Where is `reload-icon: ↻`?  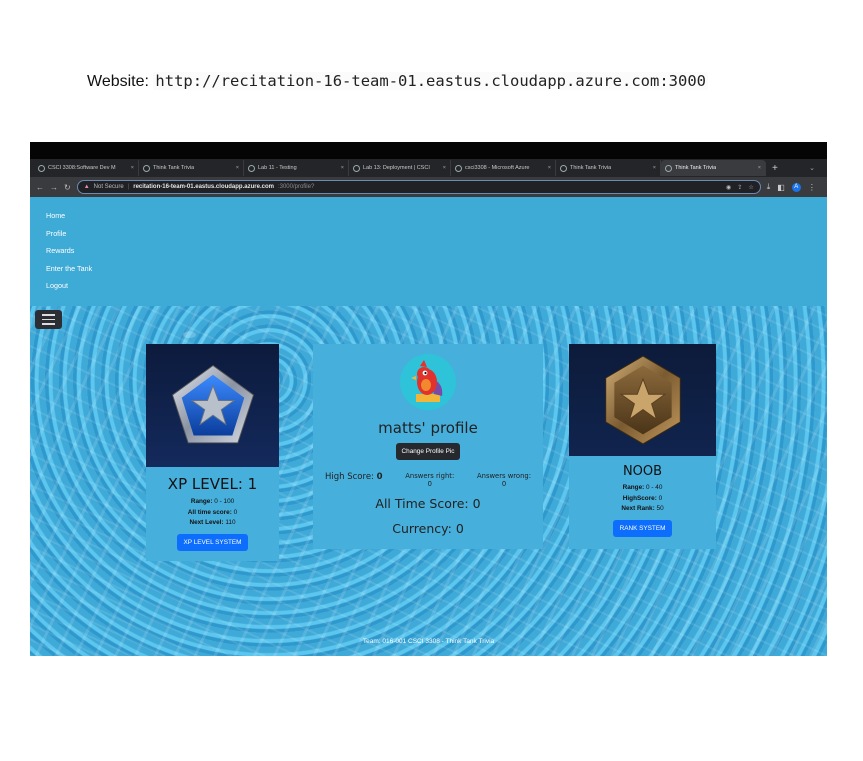 reload-icon: ↻ is located at coordinates (67, 187).